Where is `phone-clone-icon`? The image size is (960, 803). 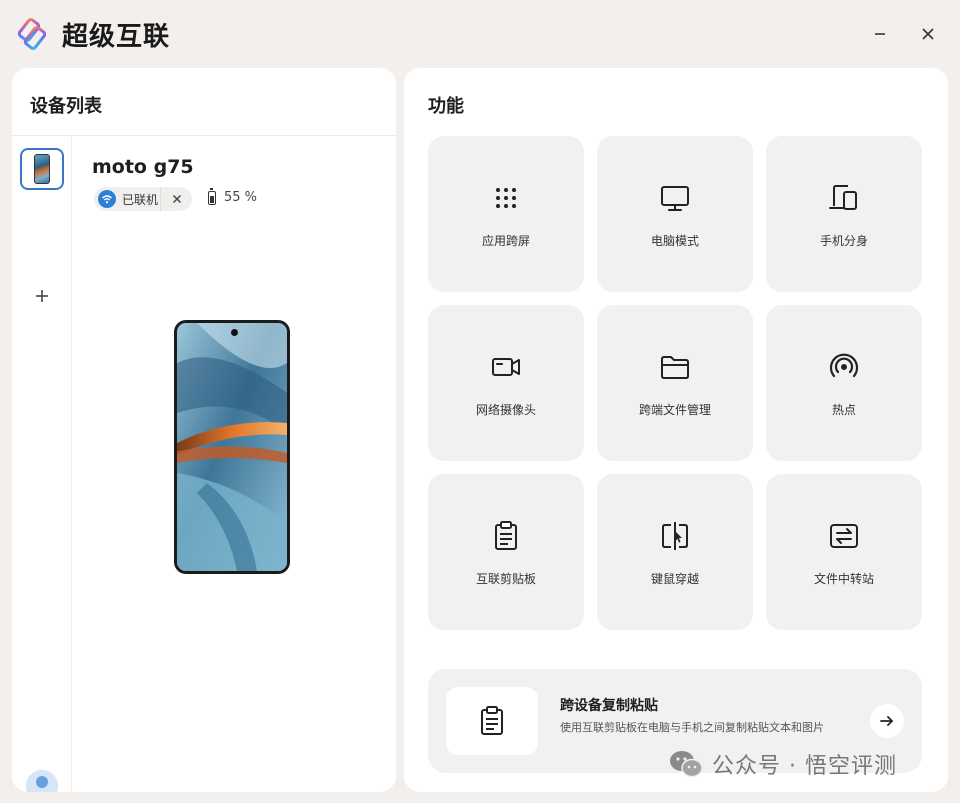 phone-clone-icon is located at coordinates (843, 197).